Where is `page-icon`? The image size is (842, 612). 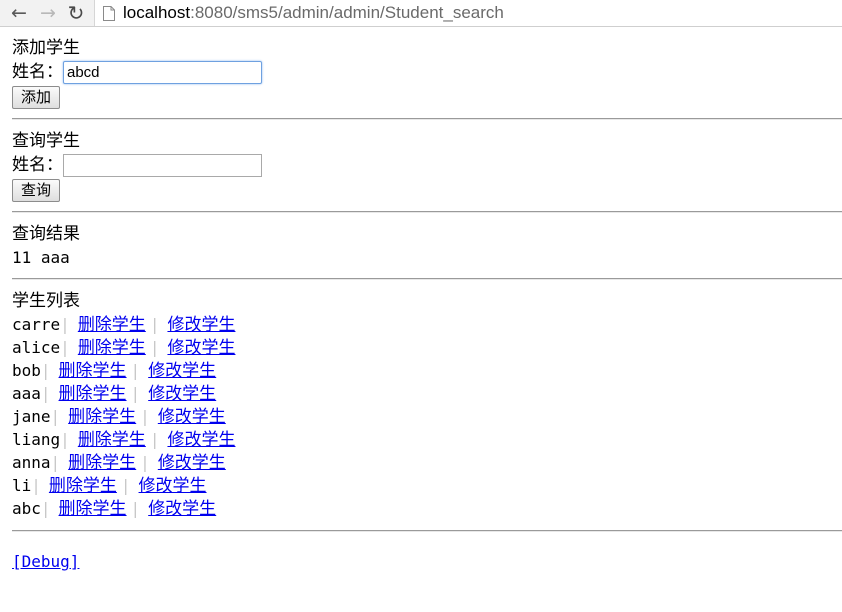
page-icon is located at coordinates (109, 13).